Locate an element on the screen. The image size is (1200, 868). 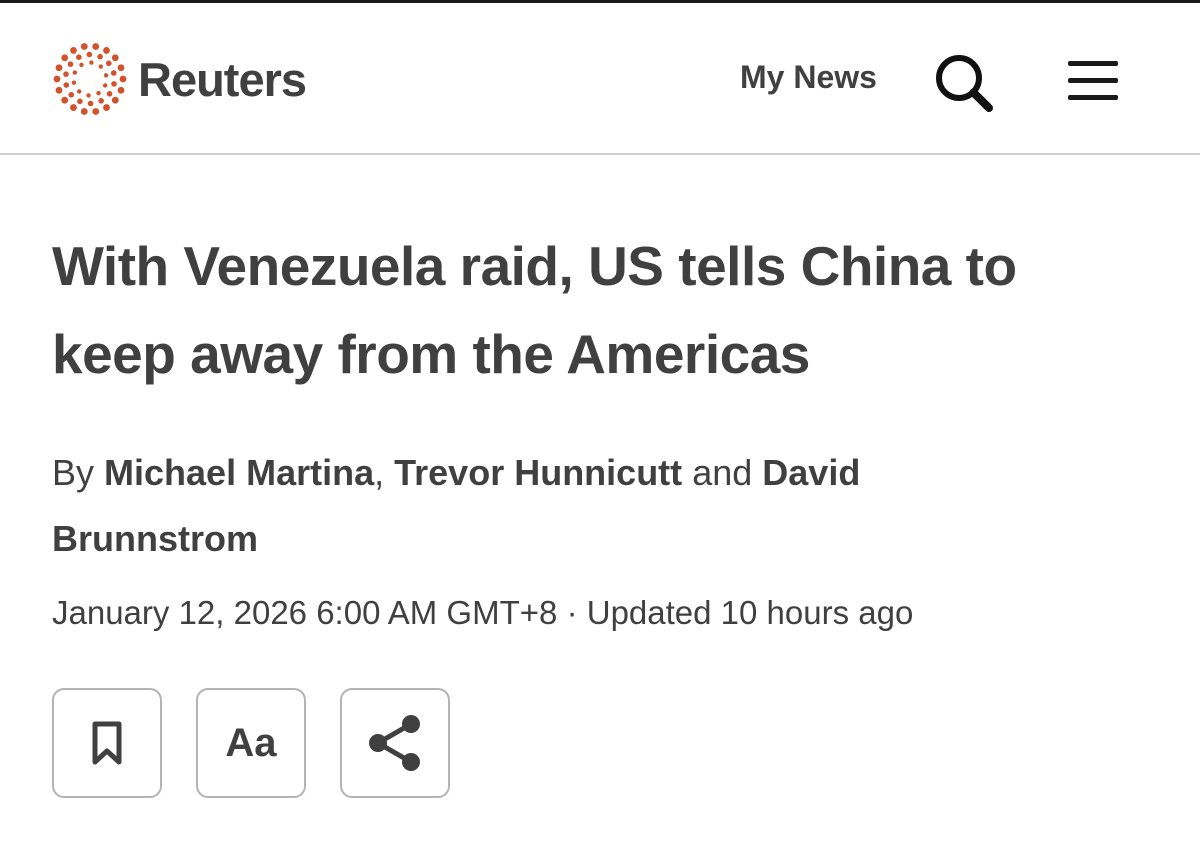
search-button is located at coordinates (964, 83).